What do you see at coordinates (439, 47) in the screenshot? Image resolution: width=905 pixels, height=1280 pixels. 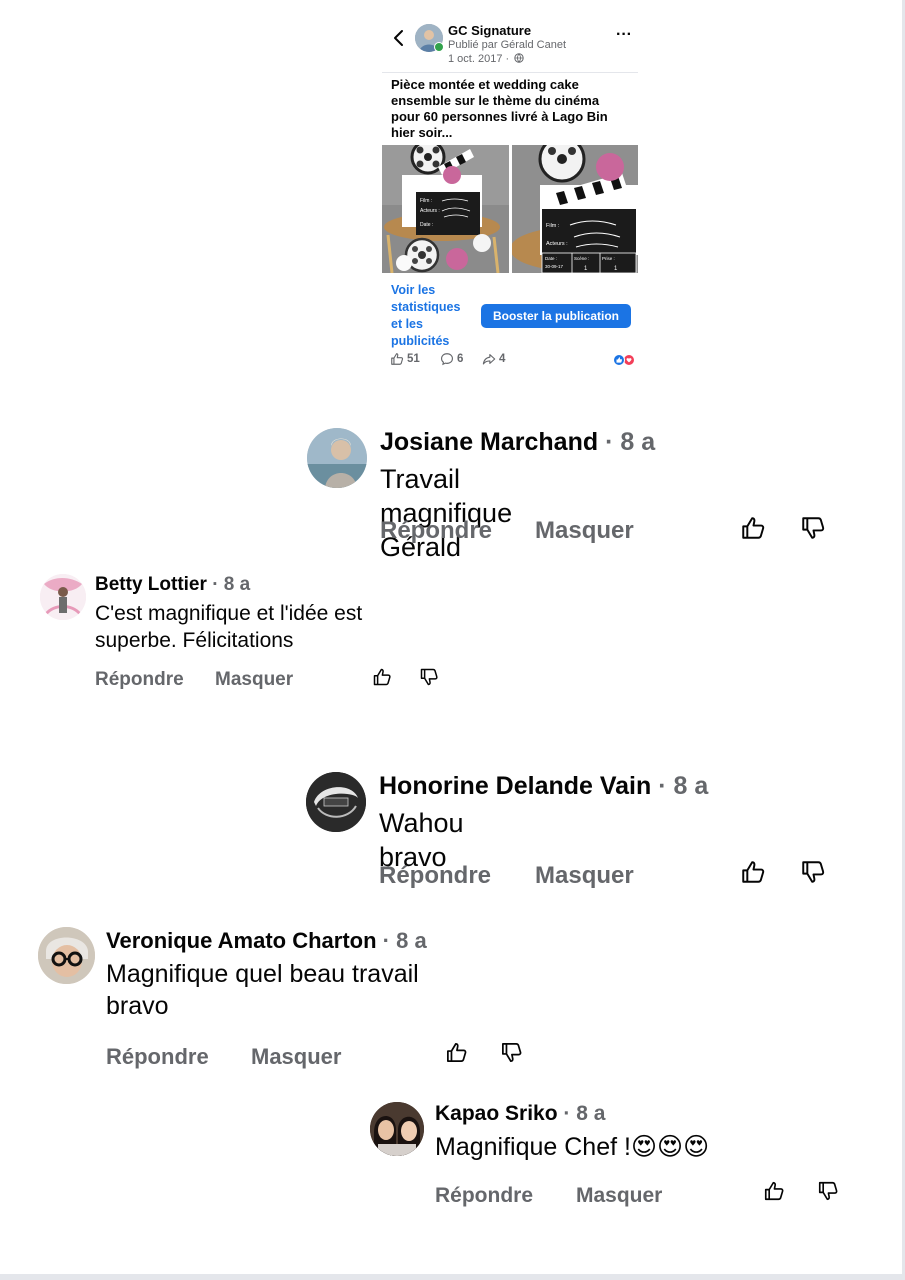 I see `online-status-dot` at bounding box center [439, 47].